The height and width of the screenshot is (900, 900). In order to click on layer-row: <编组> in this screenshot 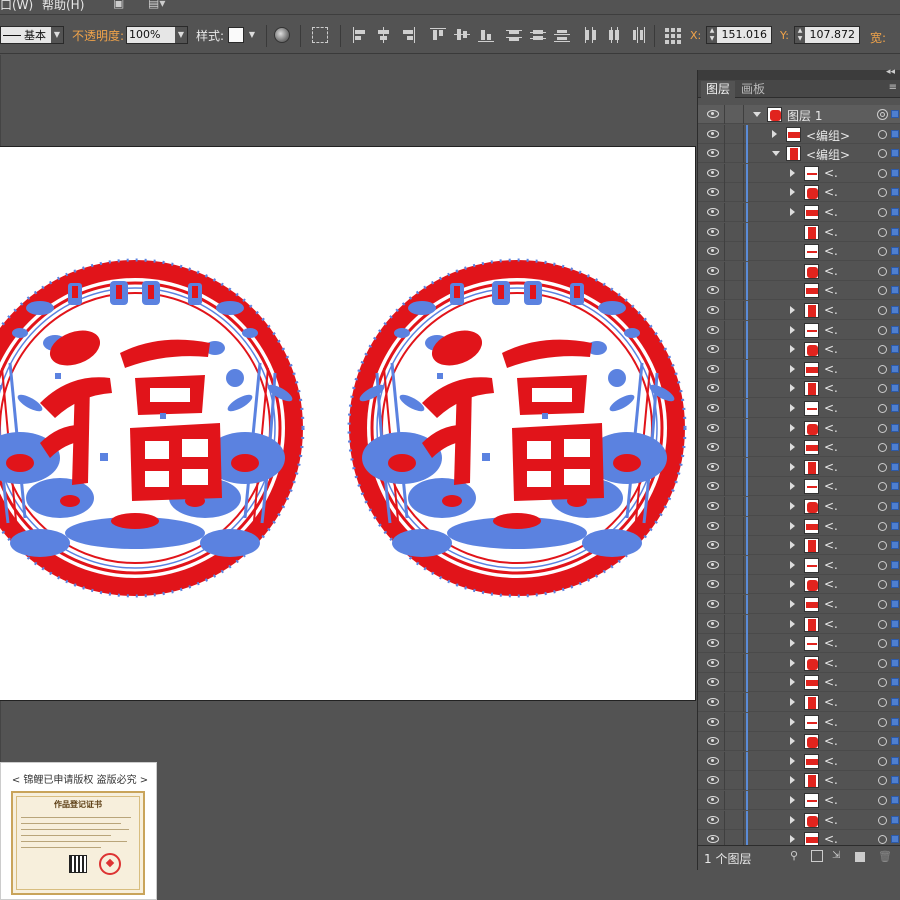, I will do `click(799, 134)`.